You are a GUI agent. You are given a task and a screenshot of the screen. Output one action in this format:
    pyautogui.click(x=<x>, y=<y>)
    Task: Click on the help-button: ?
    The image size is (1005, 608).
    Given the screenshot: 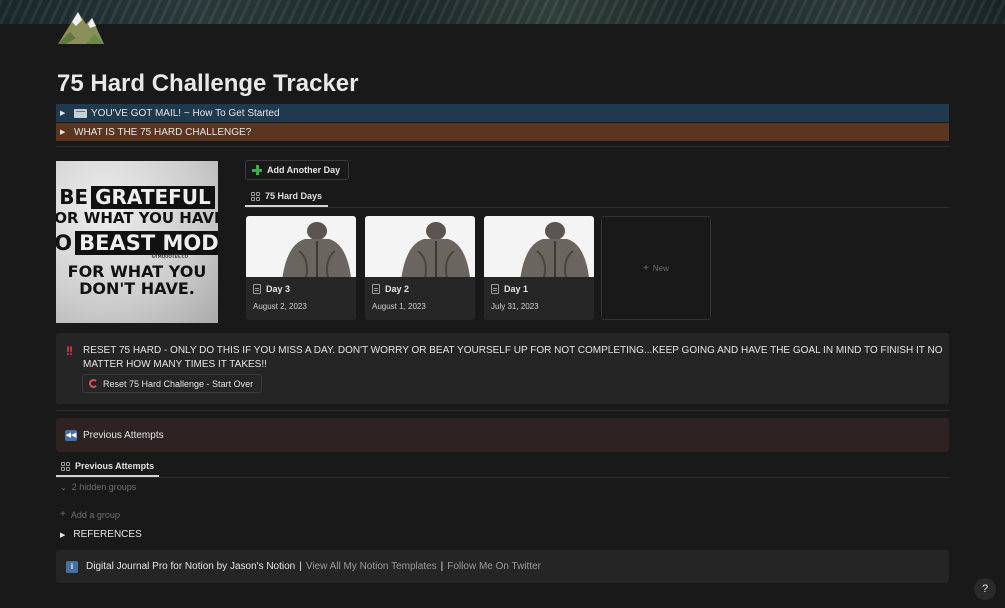 What is the action you would take?
    pyautogui.click(x=985, y=589)
    